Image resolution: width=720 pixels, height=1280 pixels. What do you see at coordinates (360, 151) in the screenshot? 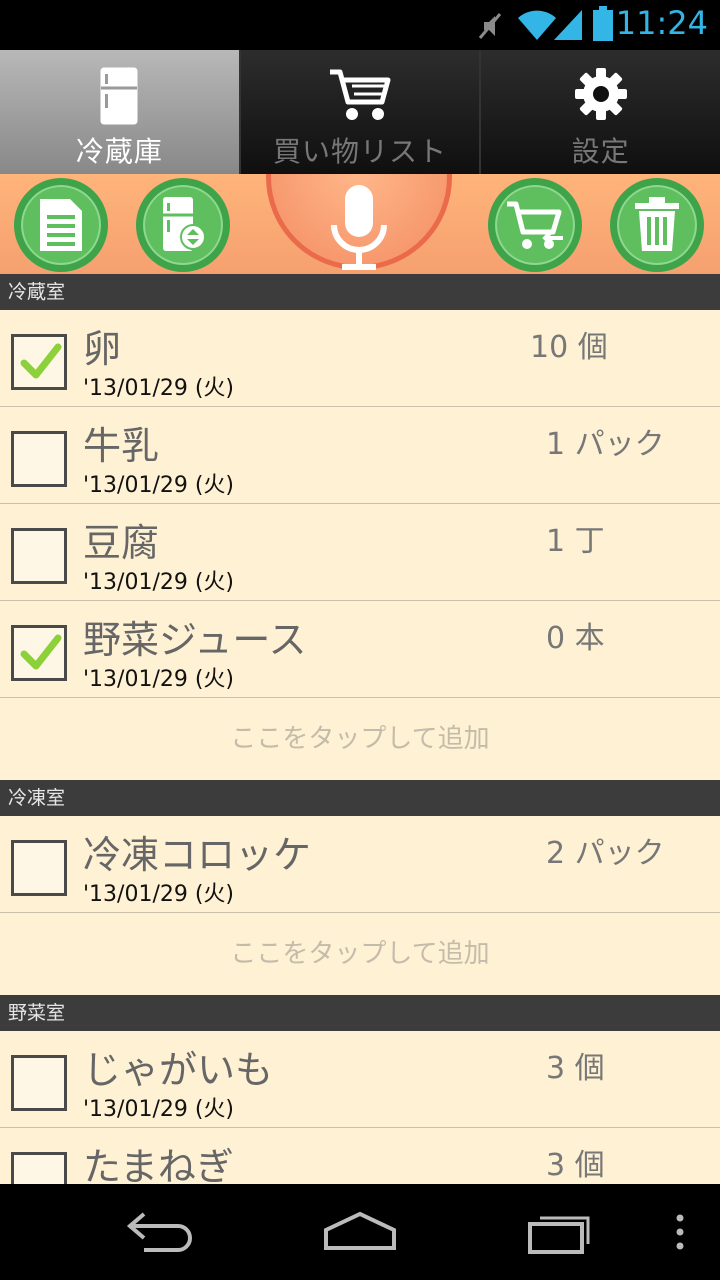
I see `tab-label: 買い物リスト` at bounding box center [360, 151].